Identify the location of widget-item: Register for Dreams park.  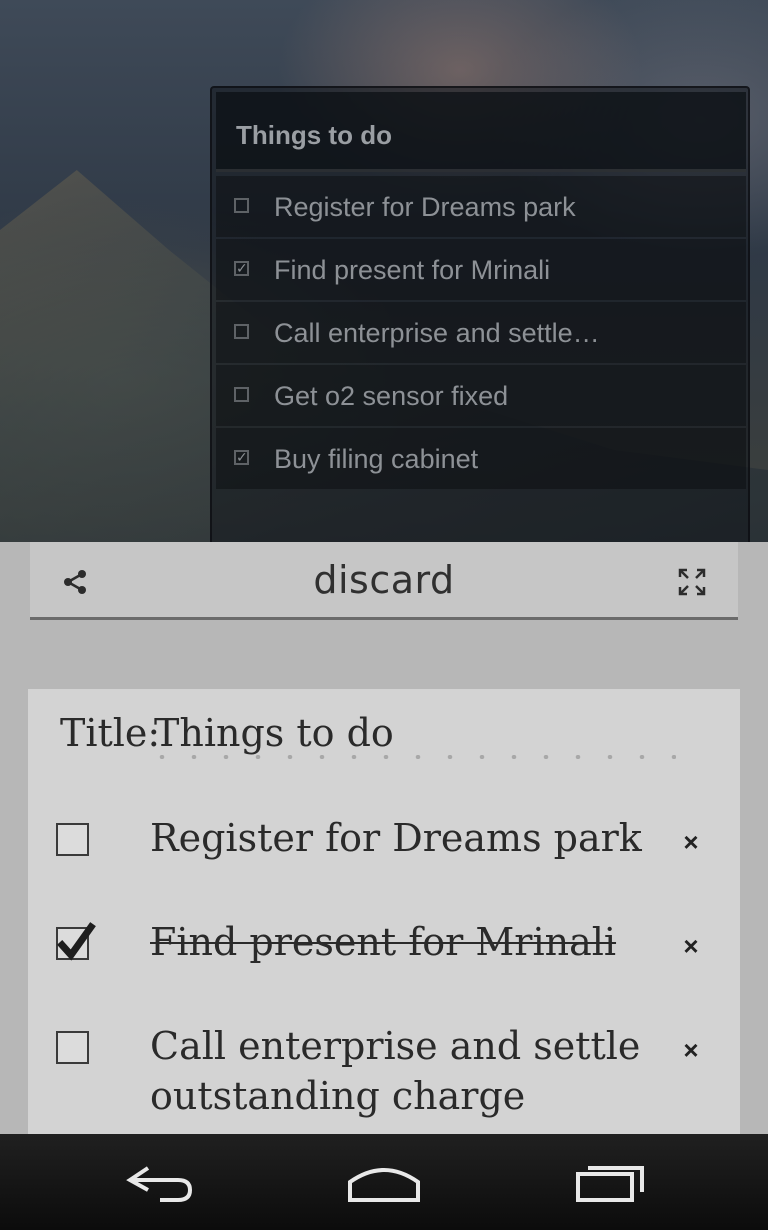
(481, 206).